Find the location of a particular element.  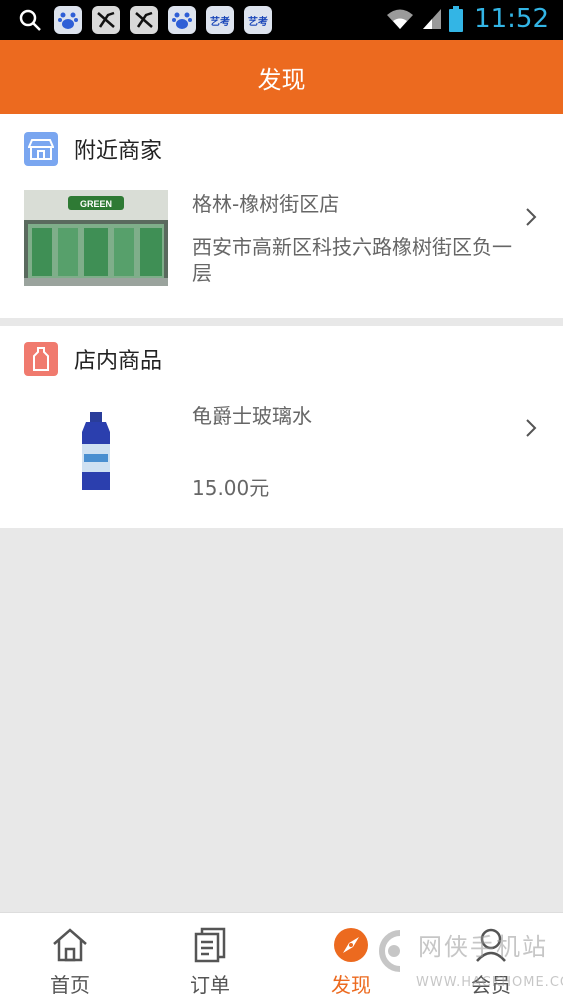

merchant-name: 格林-橡树街区店 is located at coordinates (265, 202).